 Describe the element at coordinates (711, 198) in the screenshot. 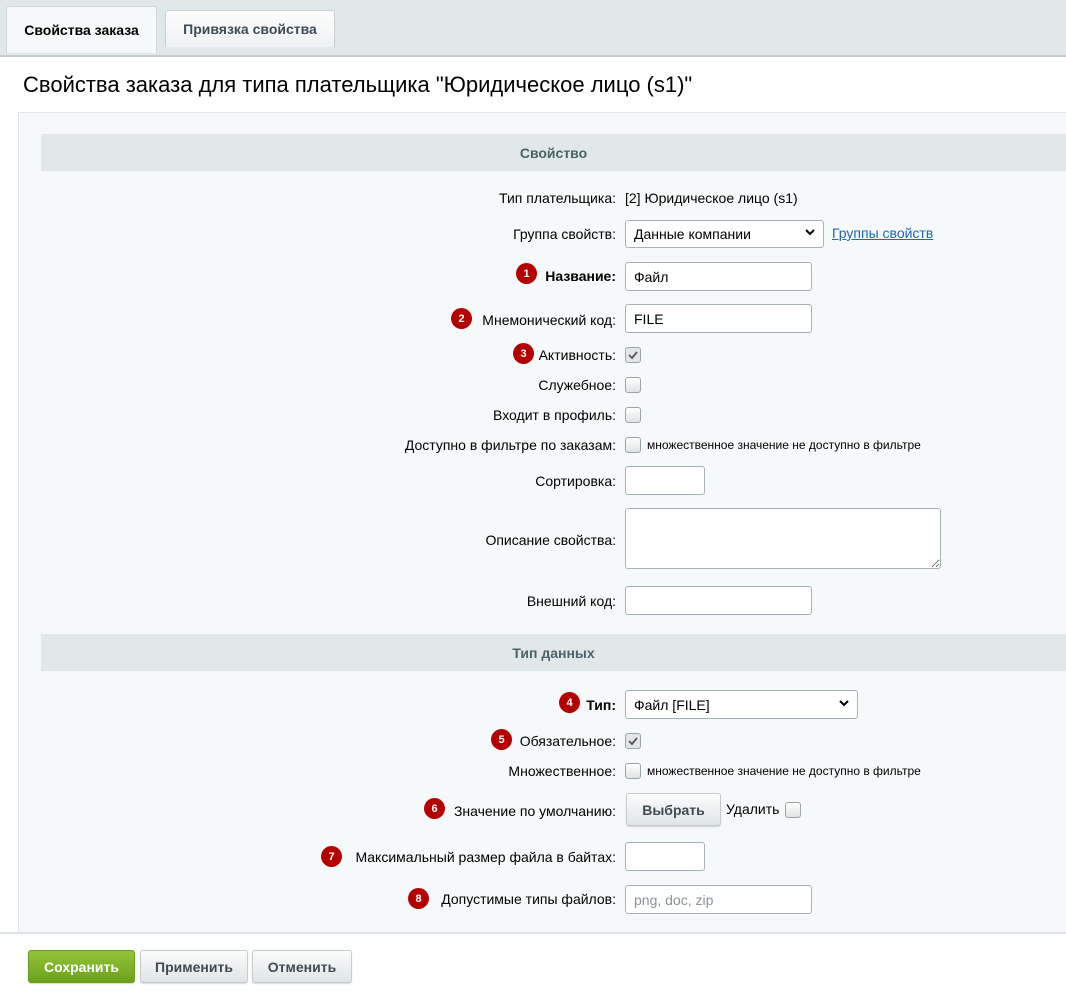

I see `payer-type-value: [2] Юридическое лицо (s1)` at that location.